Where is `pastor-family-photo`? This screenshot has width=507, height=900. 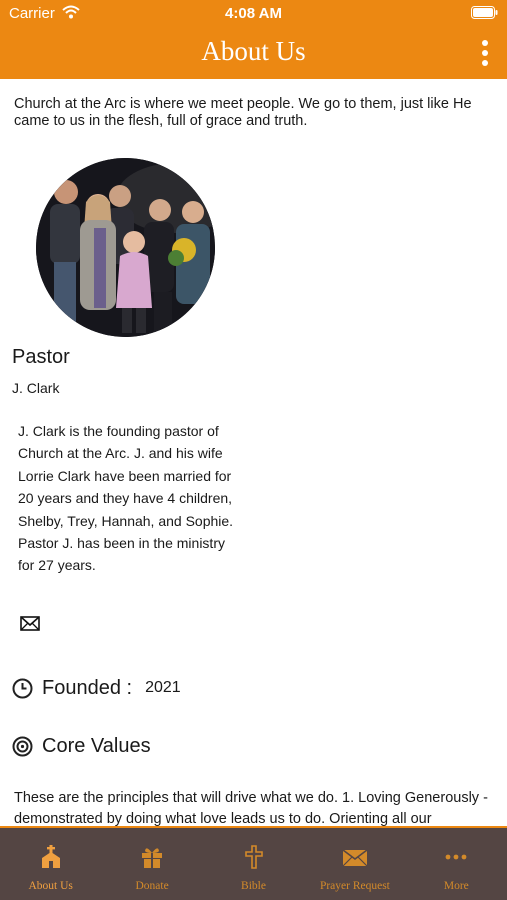
pastor-family-photo is located at coordinates (125, 247).